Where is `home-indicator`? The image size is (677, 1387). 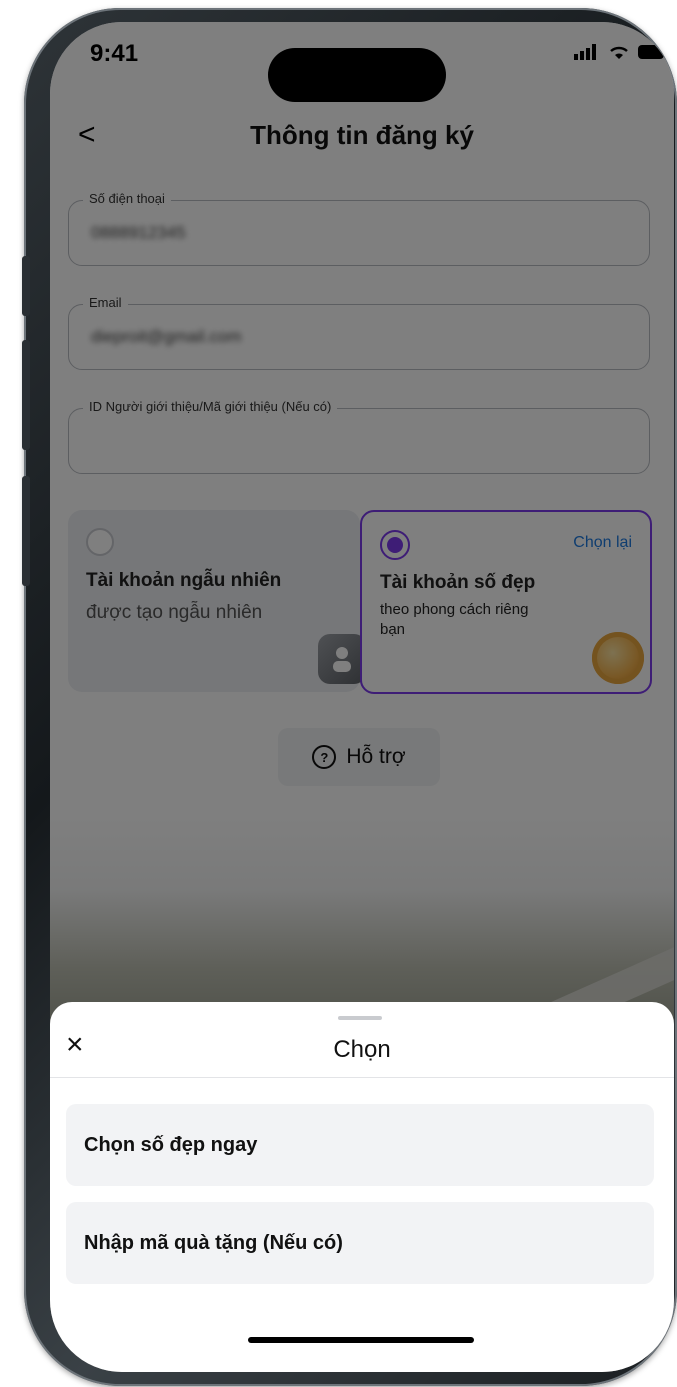
home-indicator is located at coordinates (361, 1340).